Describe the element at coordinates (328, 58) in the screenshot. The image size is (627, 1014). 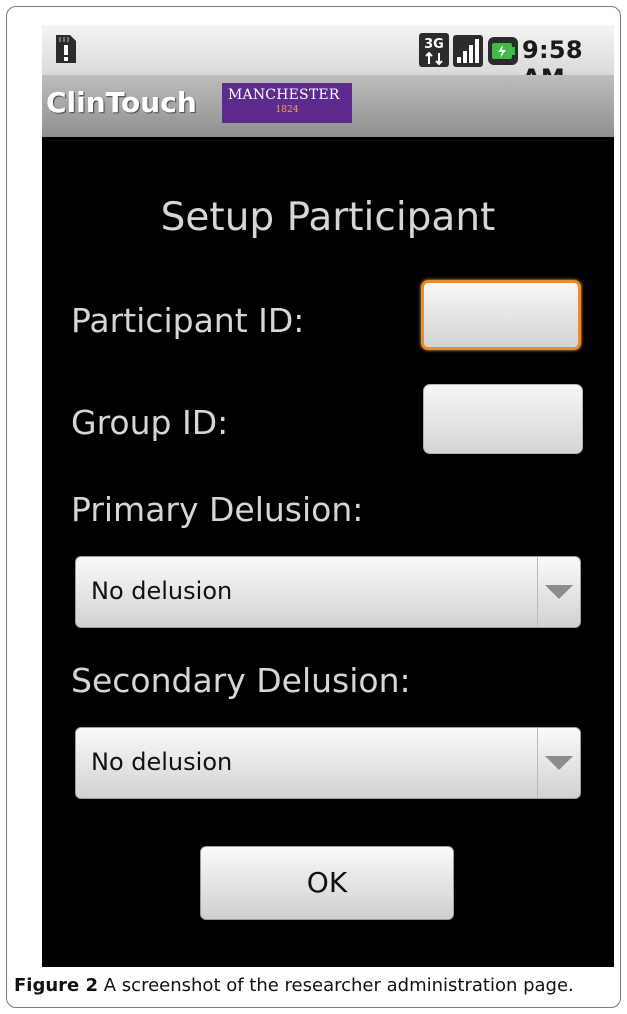
I see `status-bar: 3G 9:58` at that location.